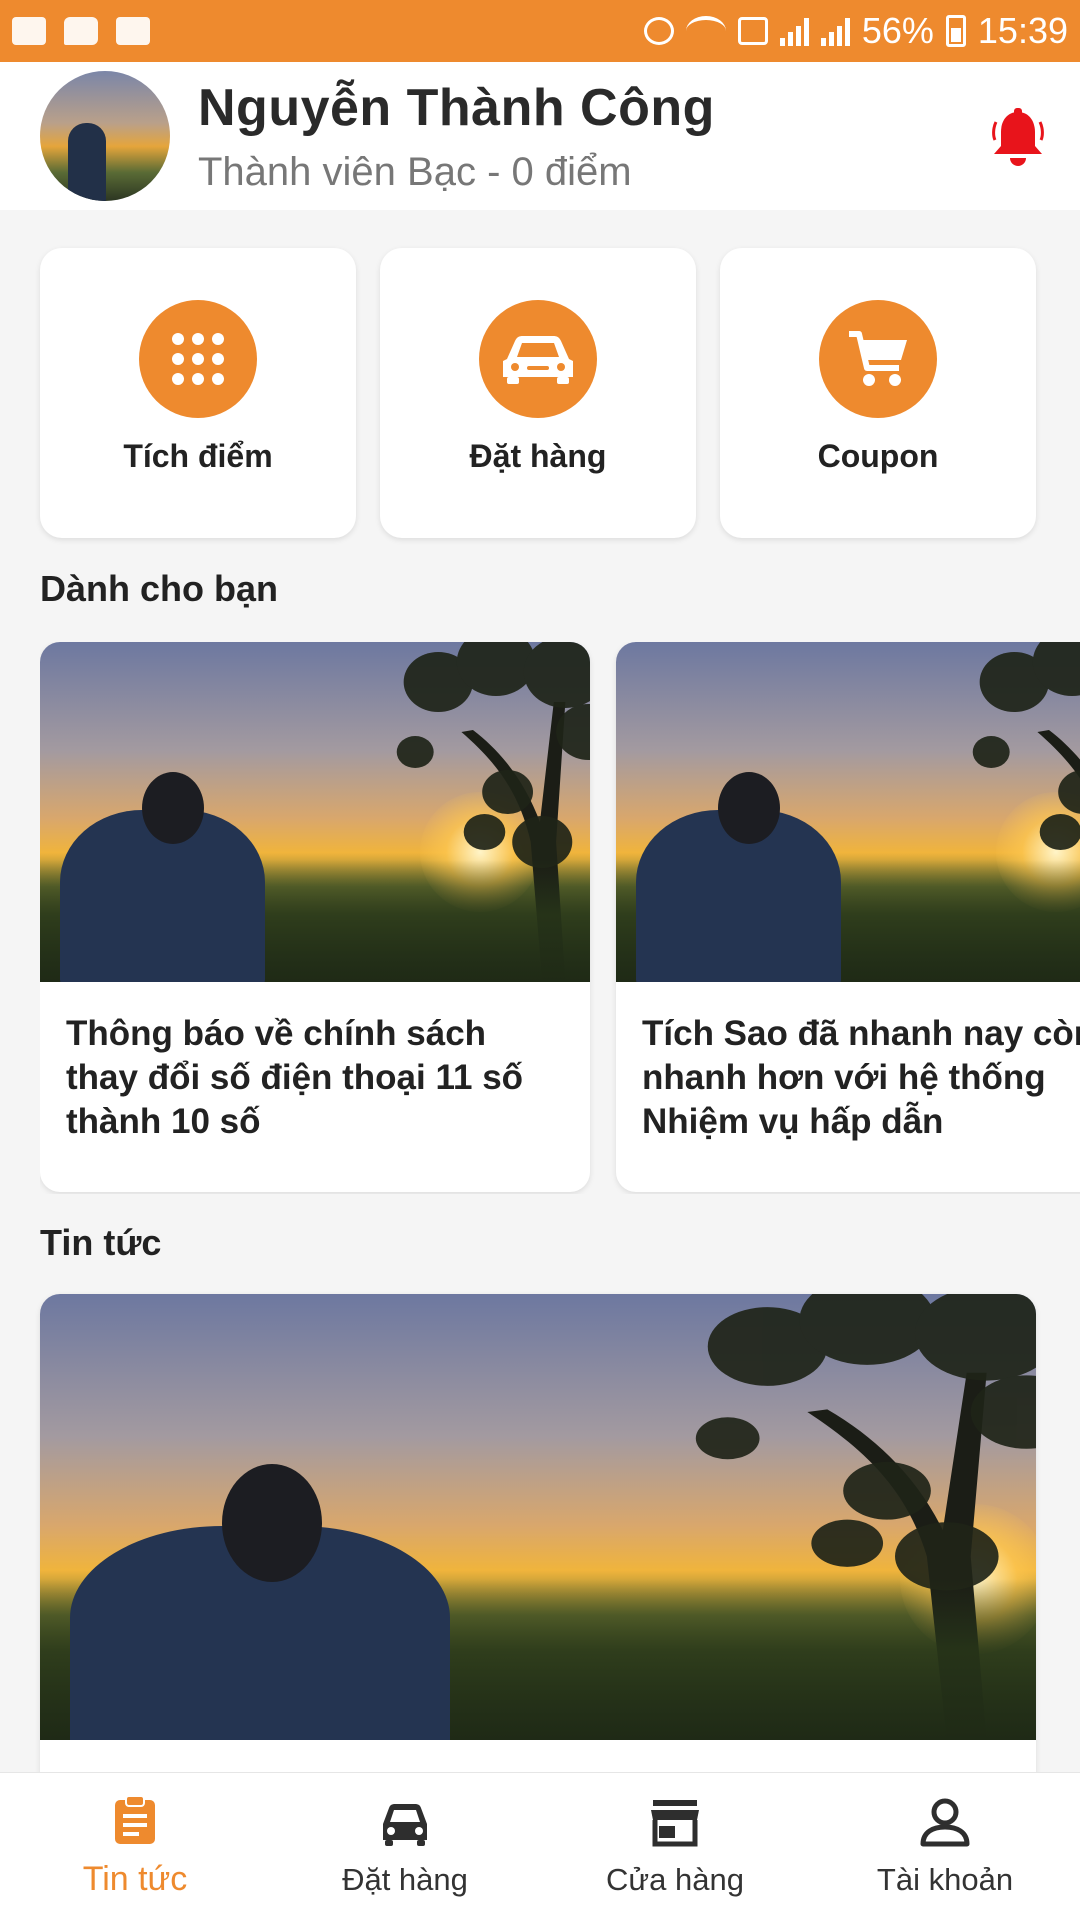  I want to click on nav-tab-store: Cửa hàng, so click(675, 1846).